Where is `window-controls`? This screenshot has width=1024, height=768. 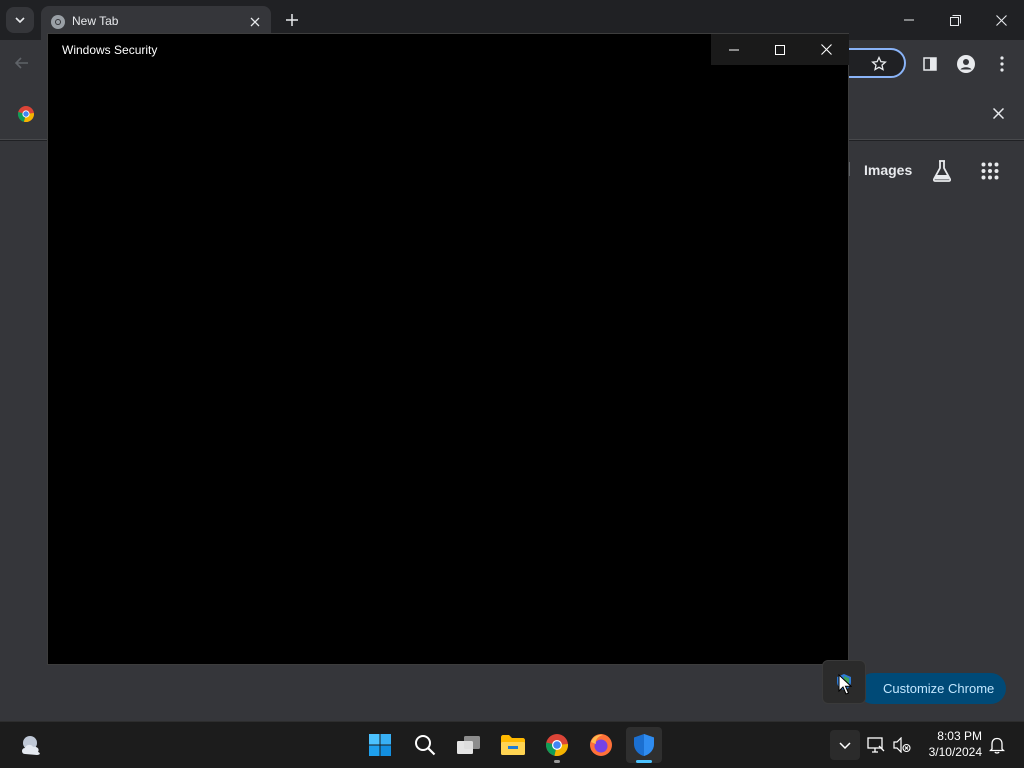
window-controls is located at coordinates (780, 49).